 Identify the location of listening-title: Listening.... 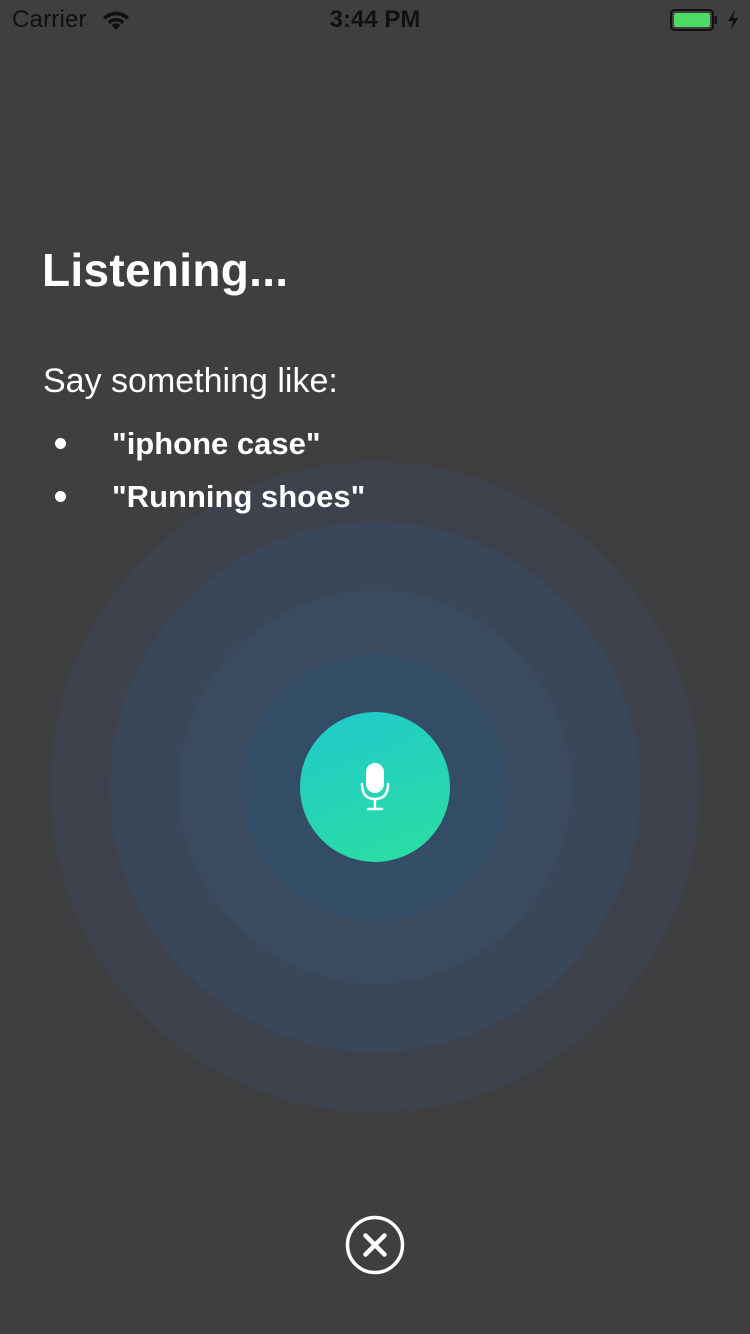
(165, 270).